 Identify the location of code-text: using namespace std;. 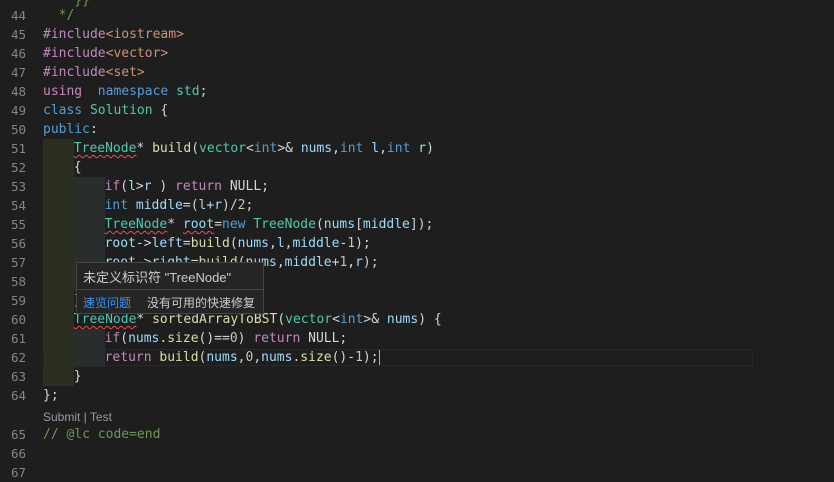
(125, 91).